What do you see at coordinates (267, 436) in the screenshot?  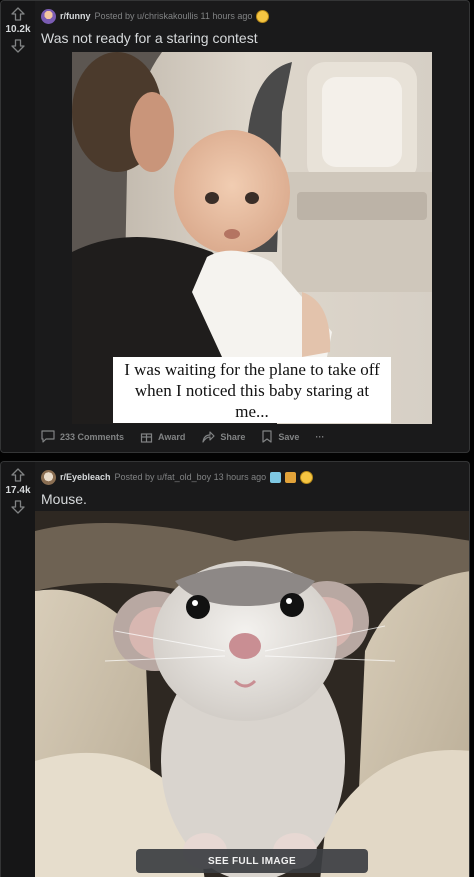 I see `bookmark-icon` at bounding box center [267, 436].